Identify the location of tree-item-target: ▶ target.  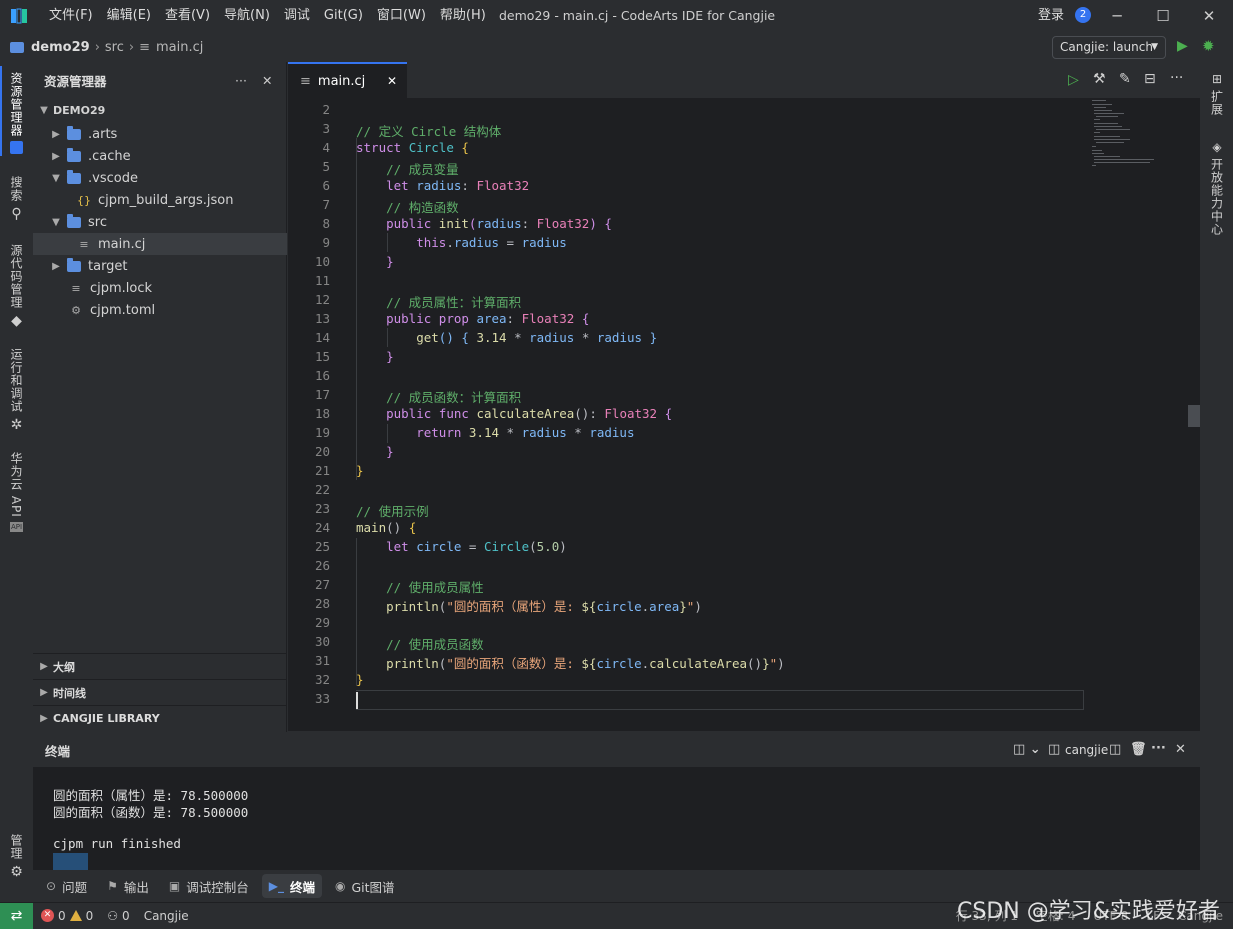
(160, 266).